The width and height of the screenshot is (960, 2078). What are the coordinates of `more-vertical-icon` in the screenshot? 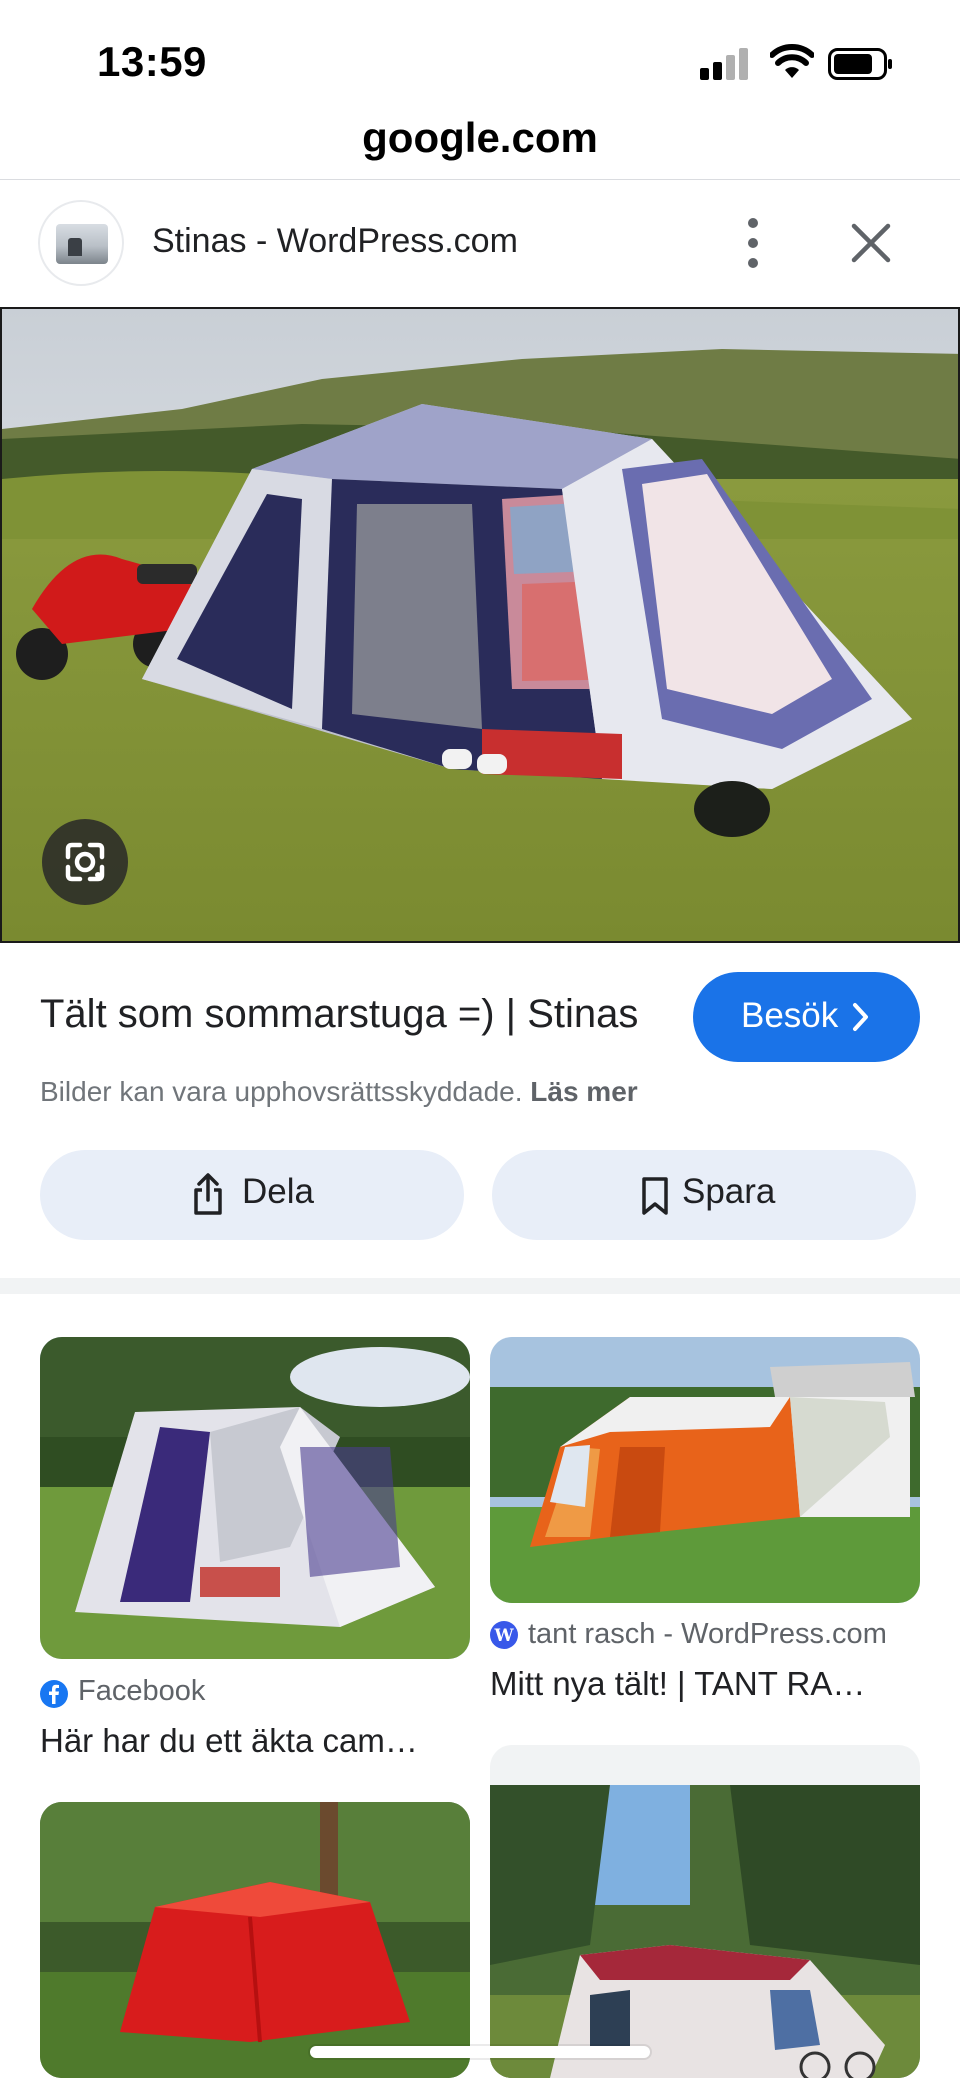 It's located at (753, 243).